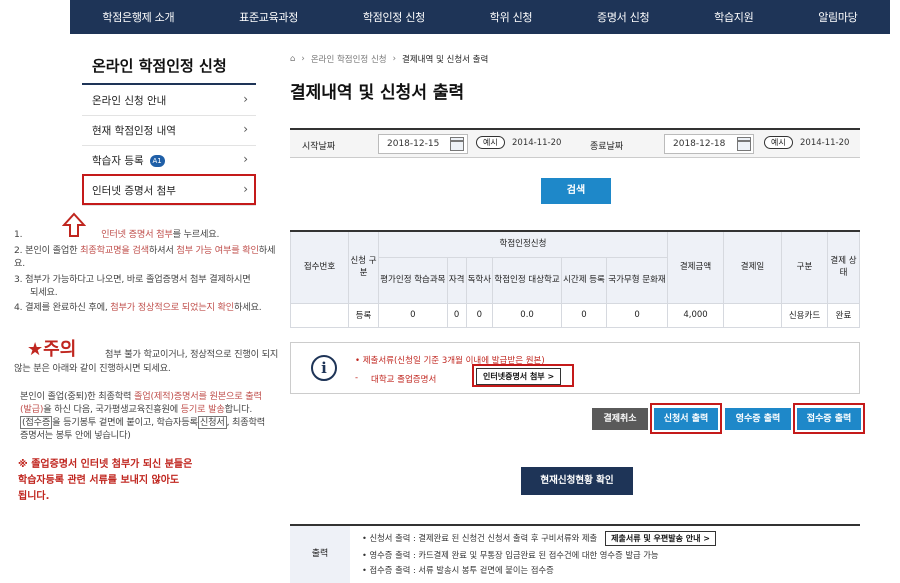 The width and height of the screenshot is (900, 583). What do you see at coordinates (838, 17) in the screenshot?
I see `nav-item-notice: 알림마당` at bounding box center [838, 17].